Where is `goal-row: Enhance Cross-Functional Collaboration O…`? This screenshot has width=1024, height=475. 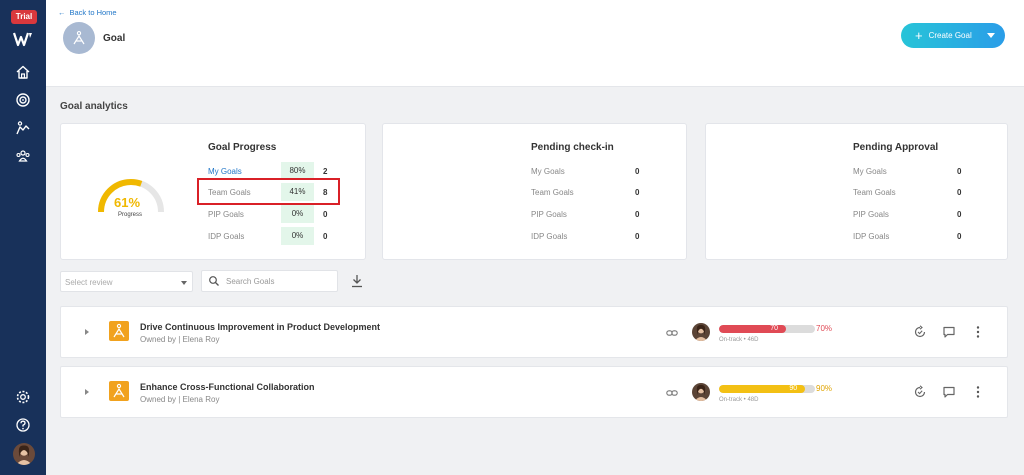
goal-row: Enhance Cross-Functional Collaboration O… is located at coordinates (534, 392).